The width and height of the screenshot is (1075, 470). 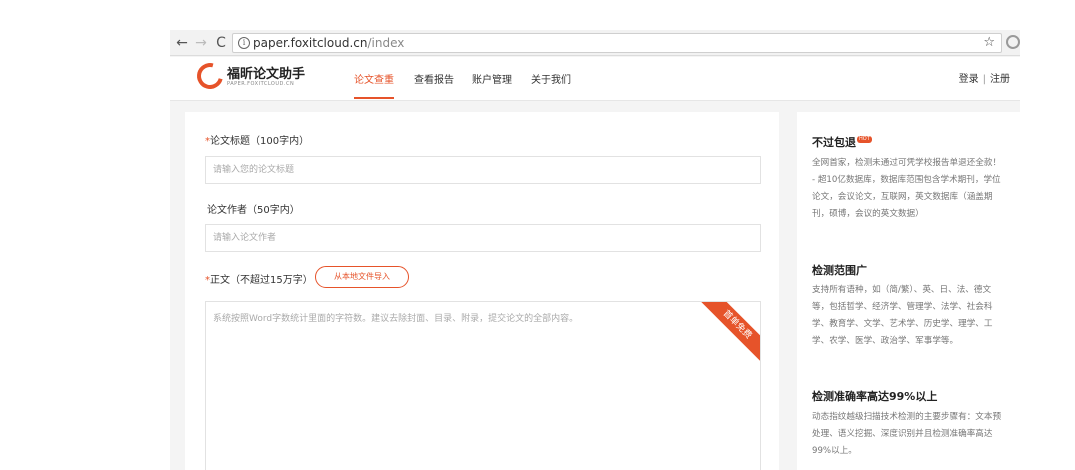 I want to click on auth-links: 登录 | 注册, so click(x=984, y=77).